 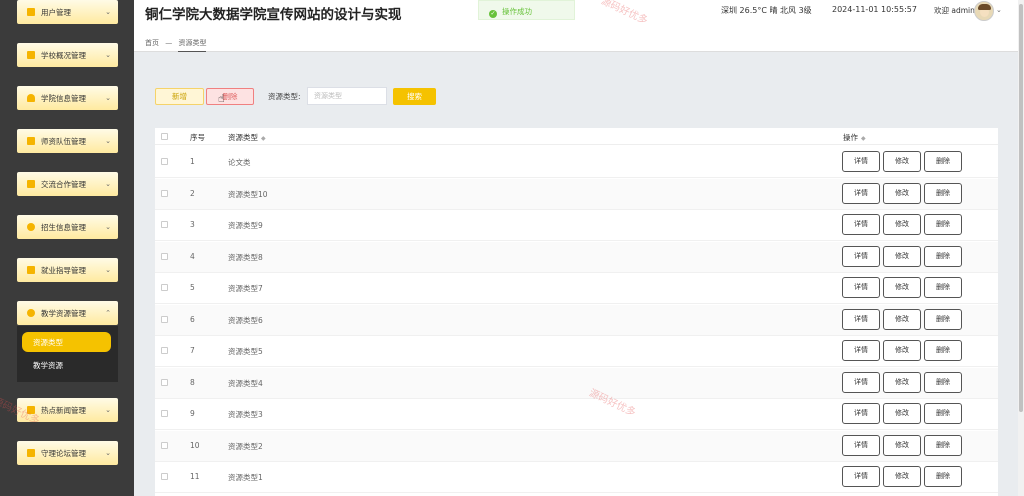 What do you see at coordinates (67, 453) in the screenshot?
I see `sidebar-item-forum: 守理论坛管理 ⌄` at bounding box center [67, 453].